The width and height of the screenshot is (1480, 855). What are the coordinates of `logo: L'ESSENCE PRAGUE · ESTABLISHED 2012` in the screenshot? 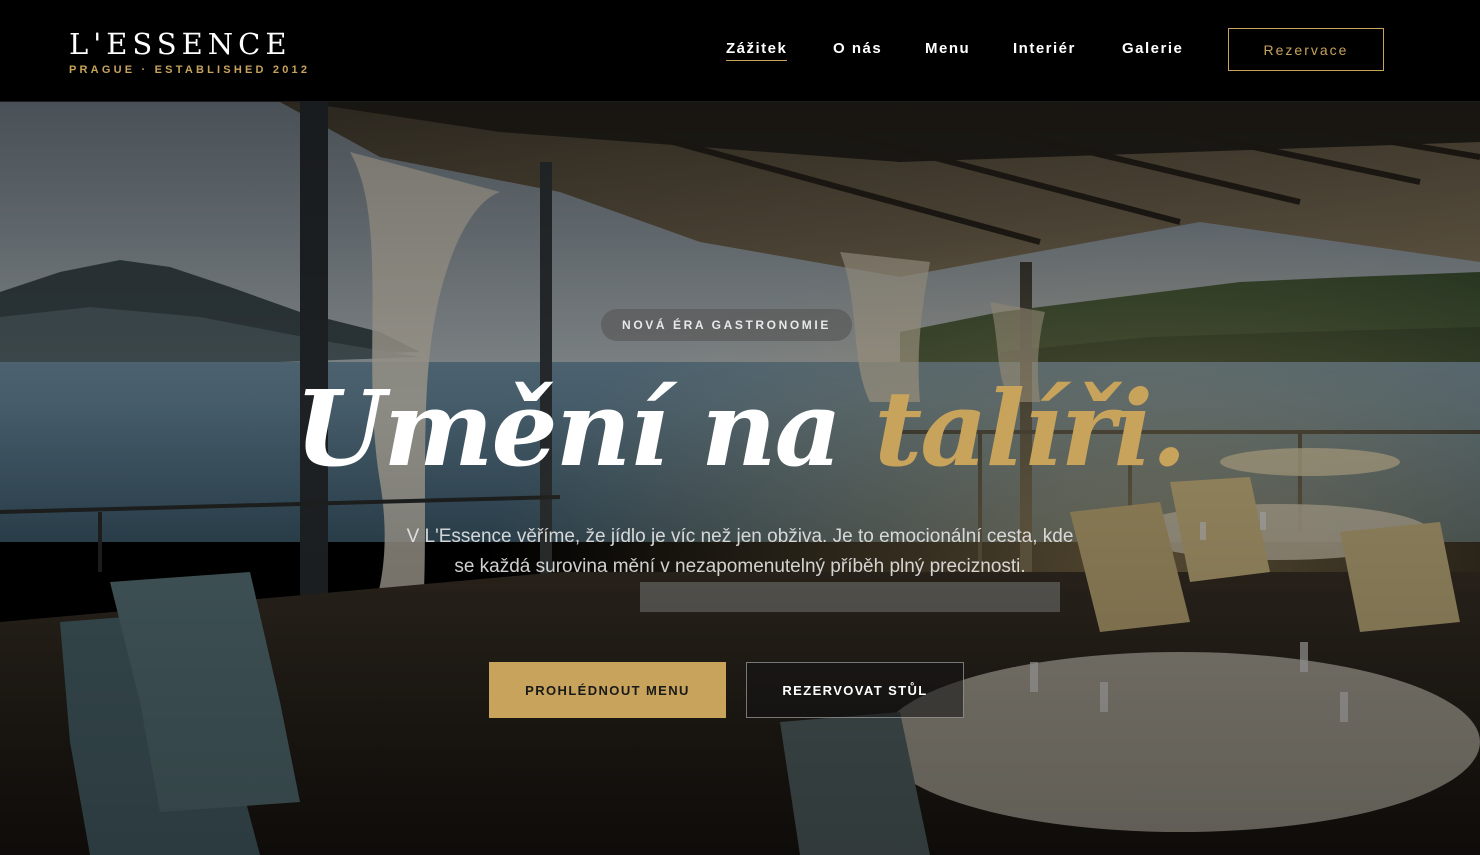 It's located at (189, 52).